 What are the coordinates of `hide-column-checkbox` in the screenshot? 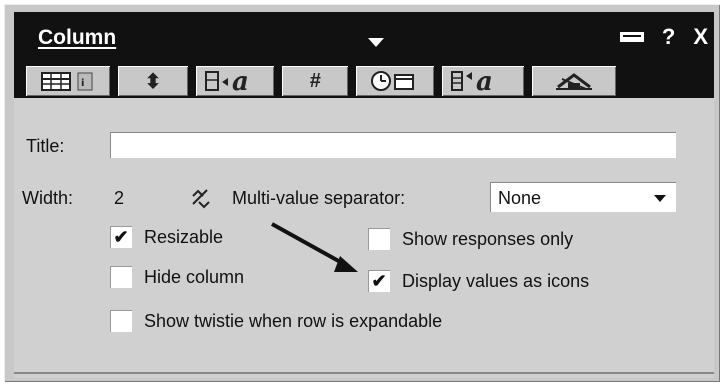 It's located at (121, 277).